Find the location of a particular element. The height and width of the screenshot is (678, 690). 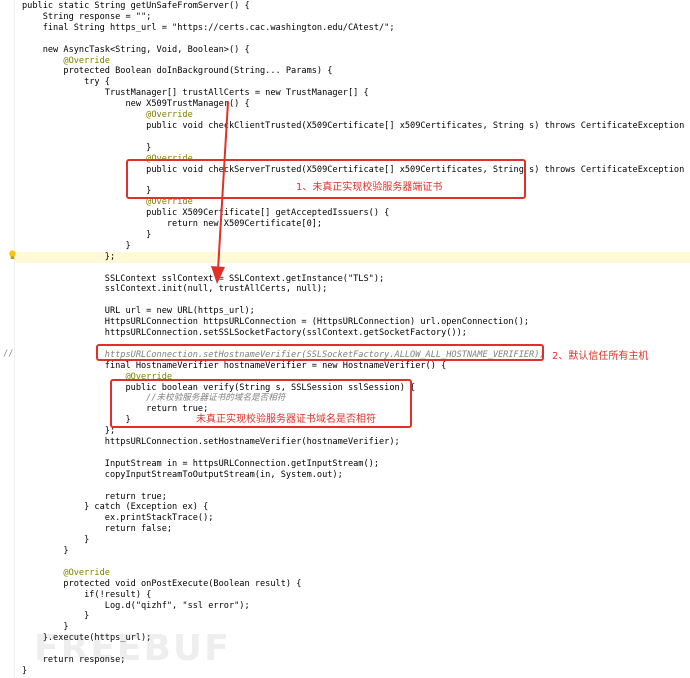

freebuf-watermark: FREEBUF is located at coordinates (132, 648).